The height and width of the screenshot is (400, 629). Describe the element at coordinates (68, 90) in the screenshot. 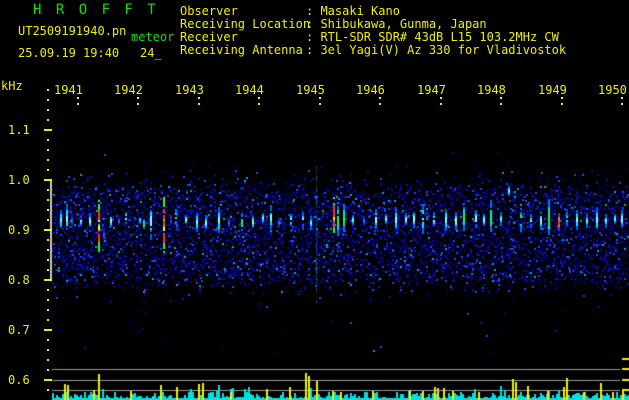

I see `time-tick-label: 1941` at that location.